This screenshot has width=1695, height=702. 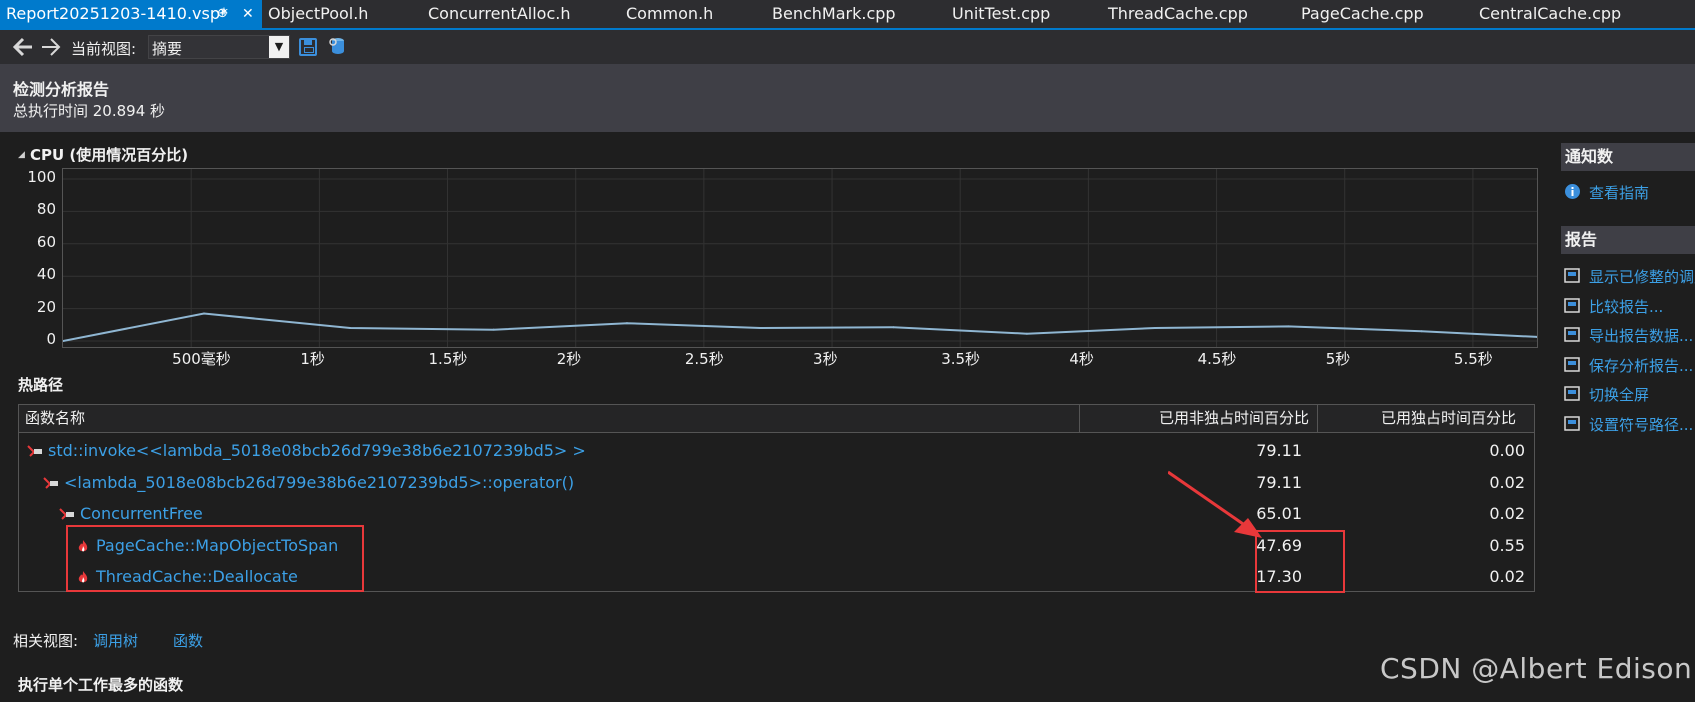 I want to click on tab-label: CentralCache.cpp, so click(x=1550, y=13).